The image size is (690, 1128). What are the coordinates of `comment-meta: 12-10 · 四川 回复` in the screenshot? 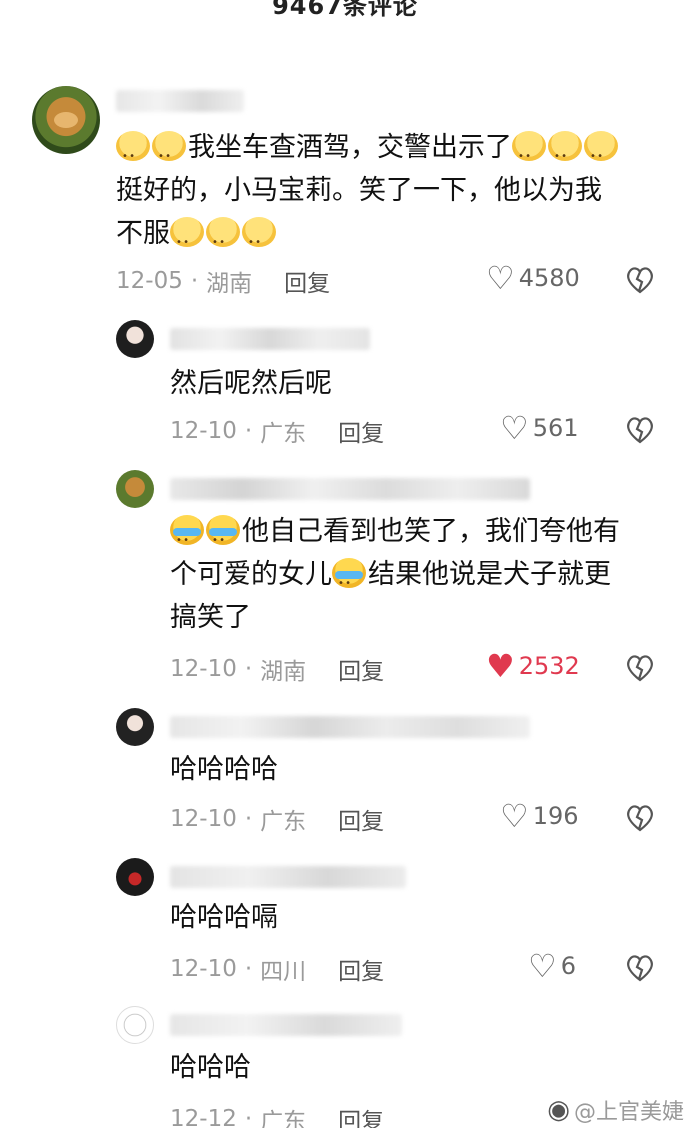 It's located at (277, 969).